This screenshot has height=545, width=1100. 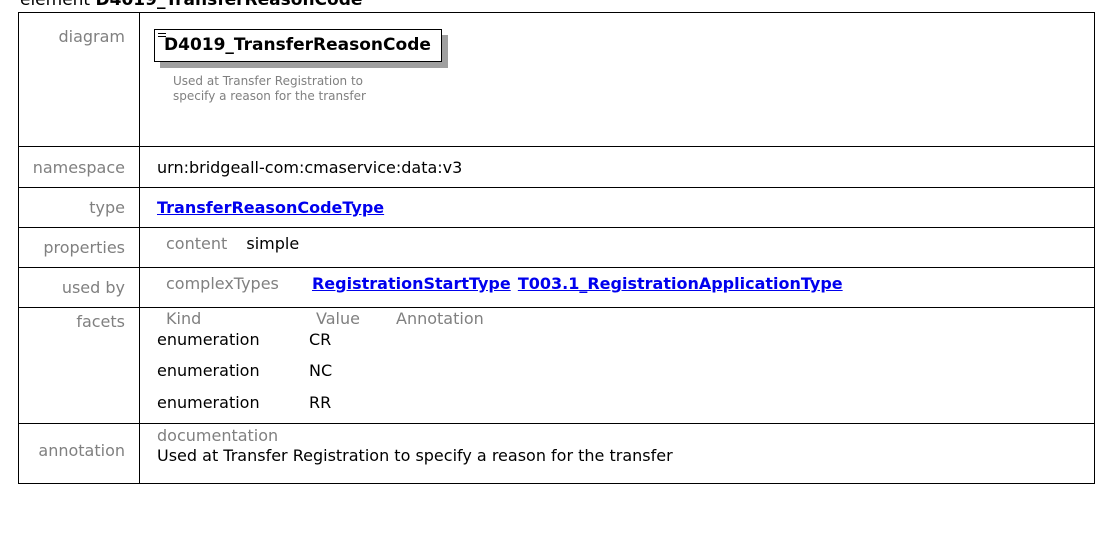 What do you see at coordinates (100, 321) in the screenshot?
I see `facets-label: facets` at bounding box center [100, 321].